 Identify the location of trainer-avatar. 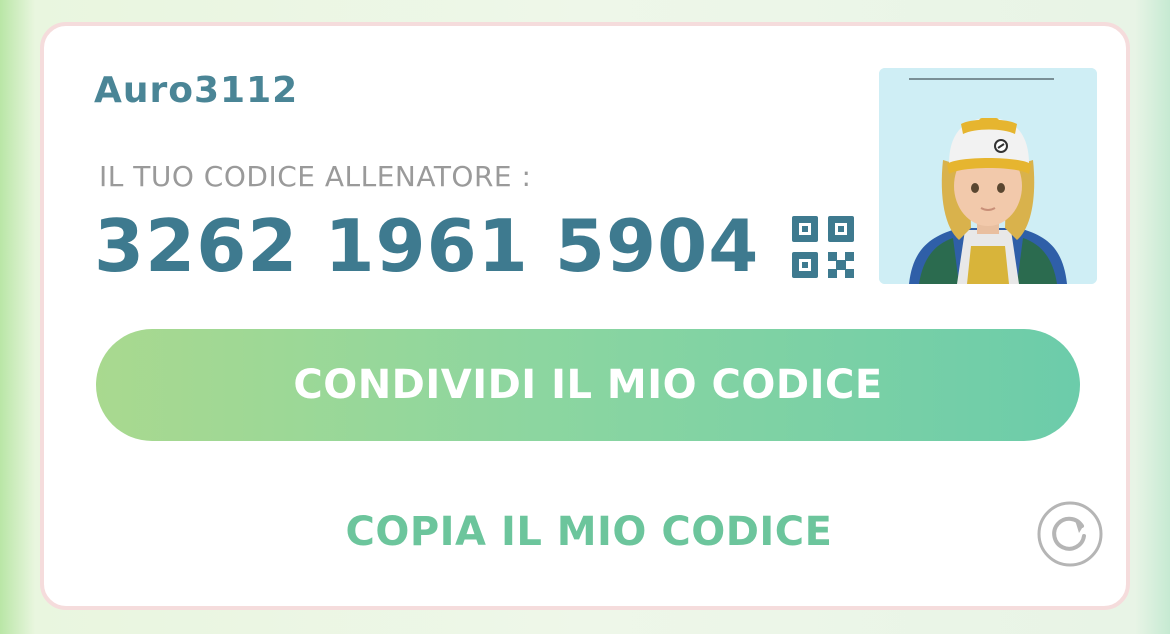
(988, 176).